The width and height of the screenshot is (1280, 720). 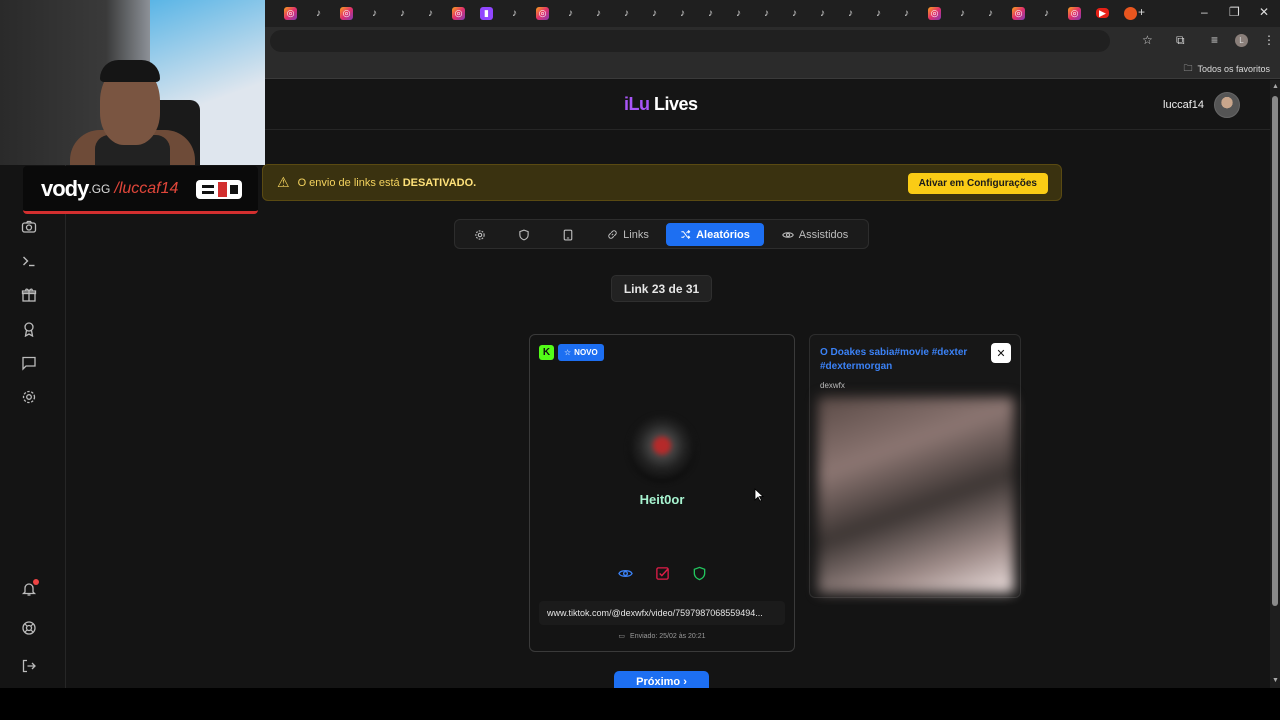 What do you see at coordinates (29, 628) in the screenshot?
I see `help-icon` at bounding box center [29, 628].